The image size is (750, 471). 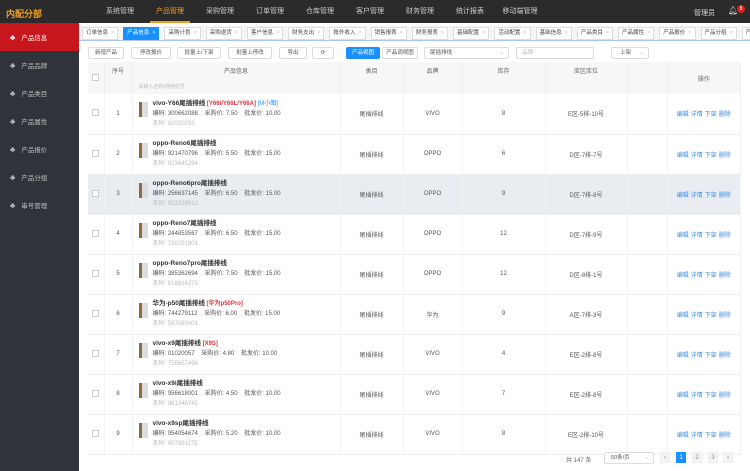 What do you see at coordinates (199, 53) in the screenshot?
I see `batch-shelf-button: 批量上/下架` at bounding box center [199, 53].